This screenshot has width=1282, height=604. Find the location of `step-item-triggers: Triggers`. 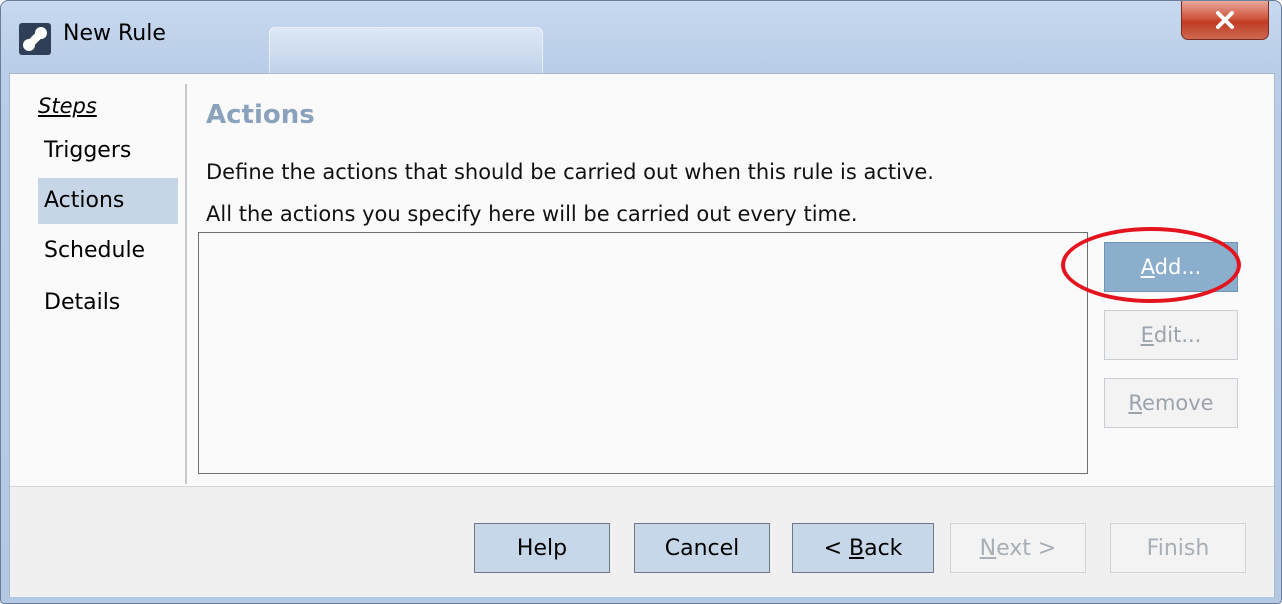

step-item-triggers: Triggers is located at coordinates (108, 151).